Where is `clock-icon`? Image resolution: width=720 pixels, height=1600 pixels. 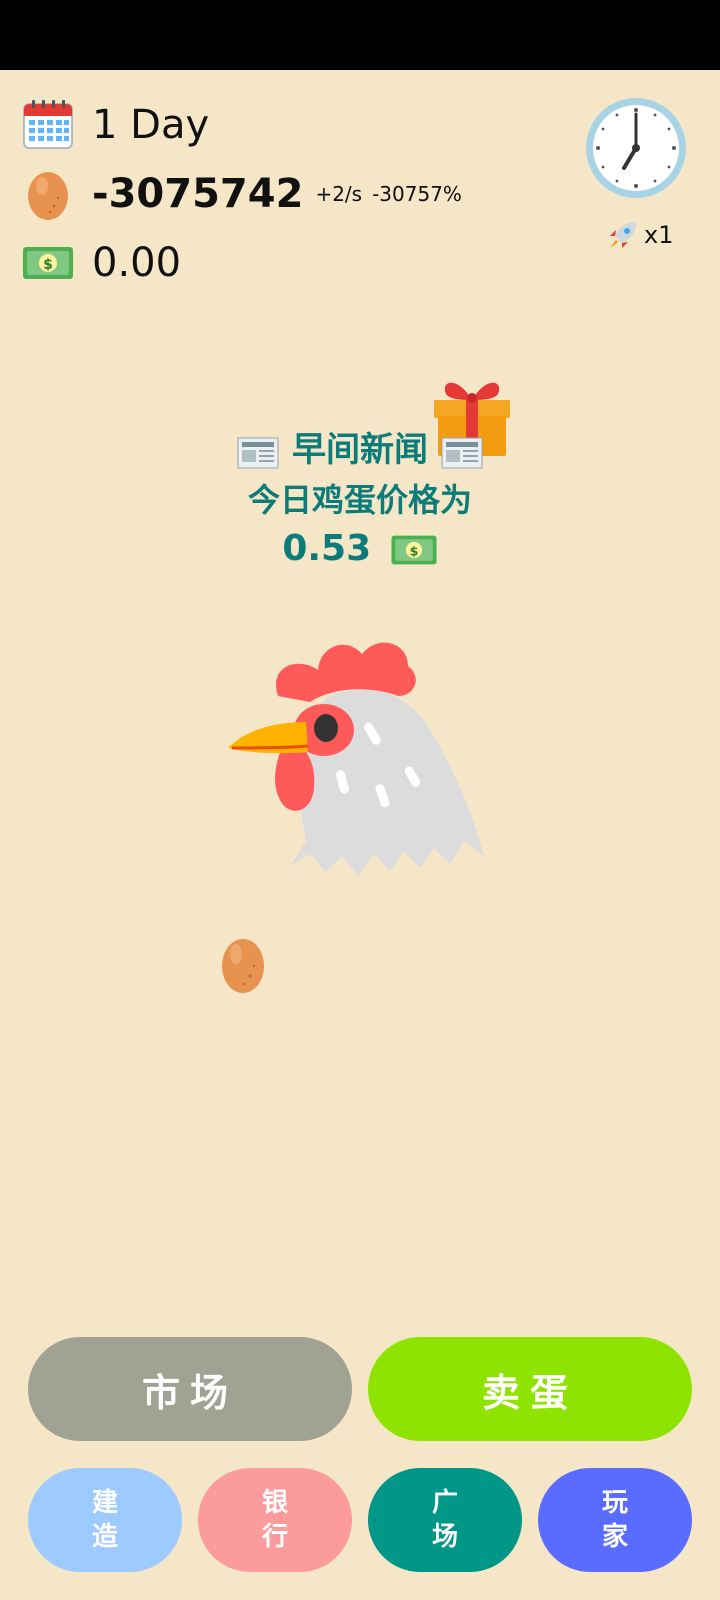
clock-icon is located at coordinates (636, 148).